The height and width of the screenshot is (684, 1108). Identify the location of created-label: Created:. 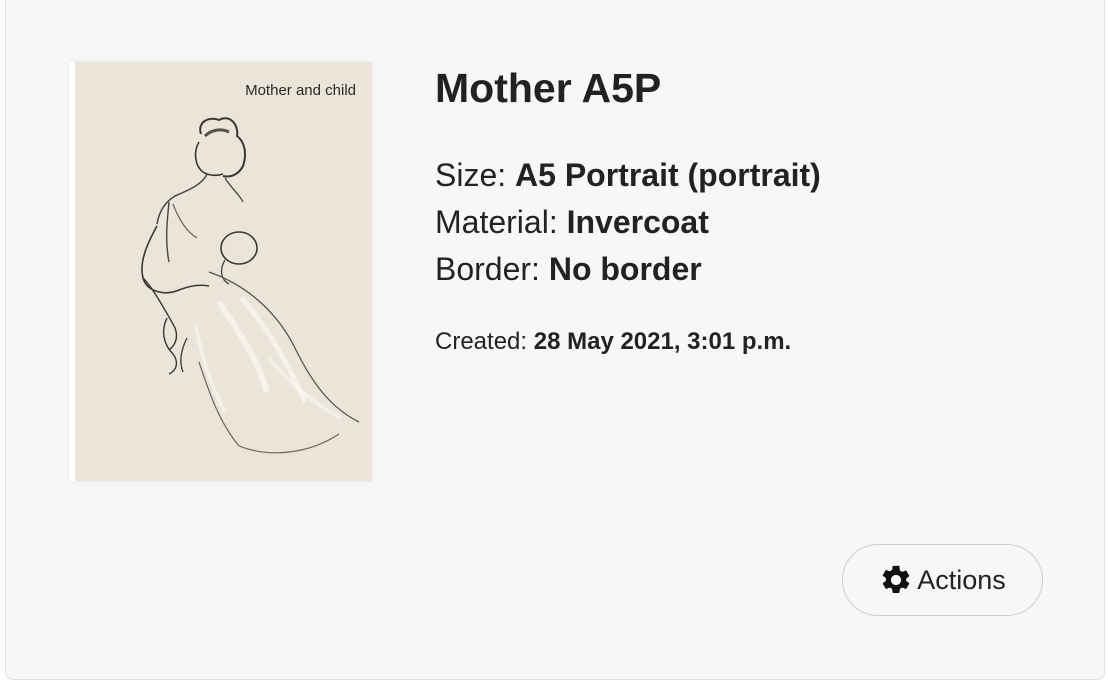
(481, 341).